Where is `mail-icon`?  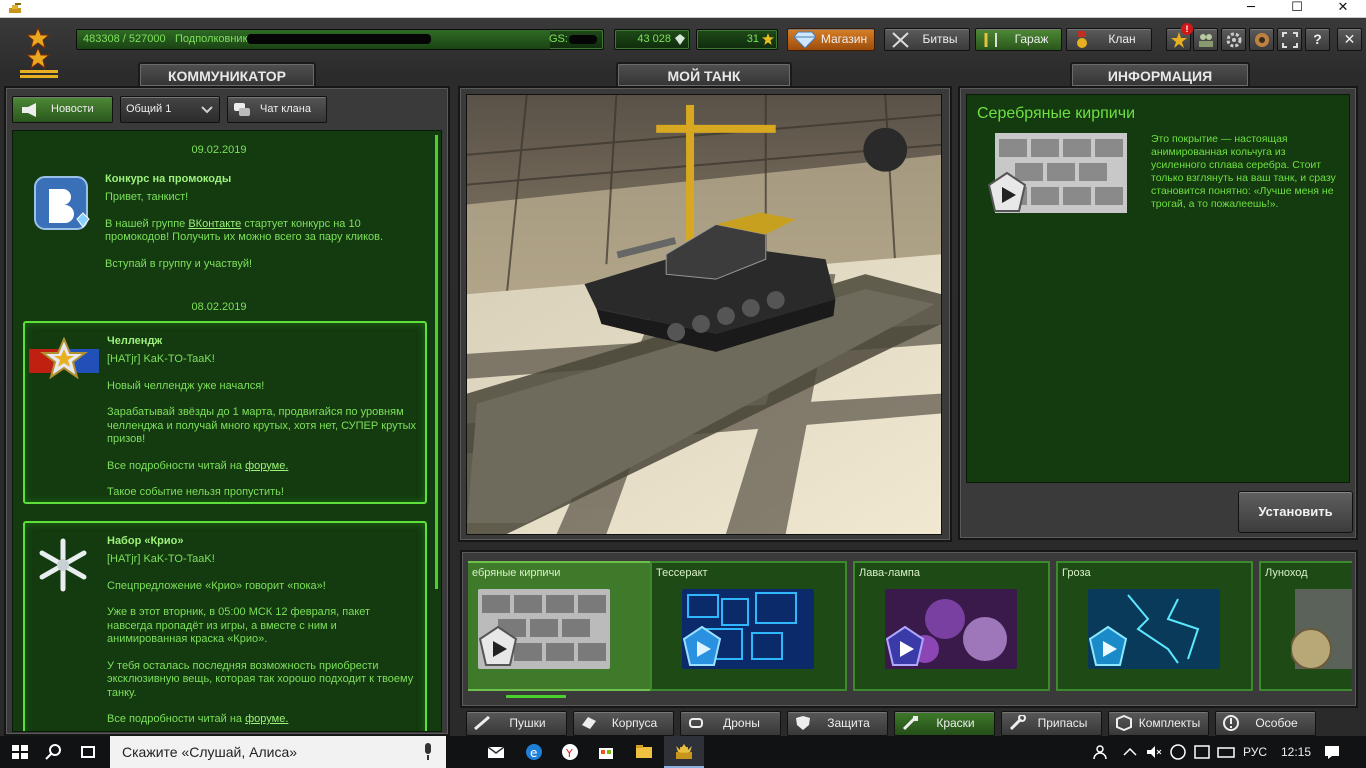 mail-icon is located at coordinates (496, 752).